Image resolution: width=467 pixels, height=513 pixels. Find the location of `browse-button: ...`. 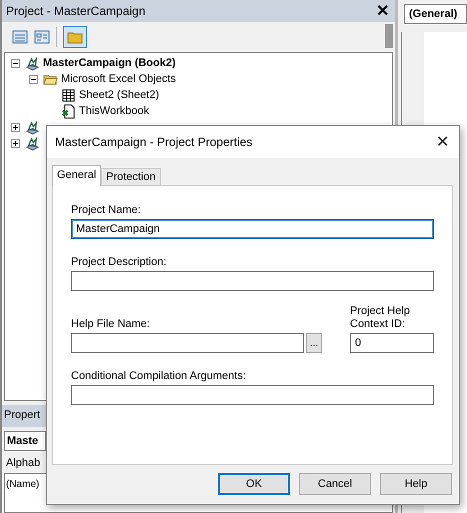

browse-button: ... is located at coordinates (314, 343).